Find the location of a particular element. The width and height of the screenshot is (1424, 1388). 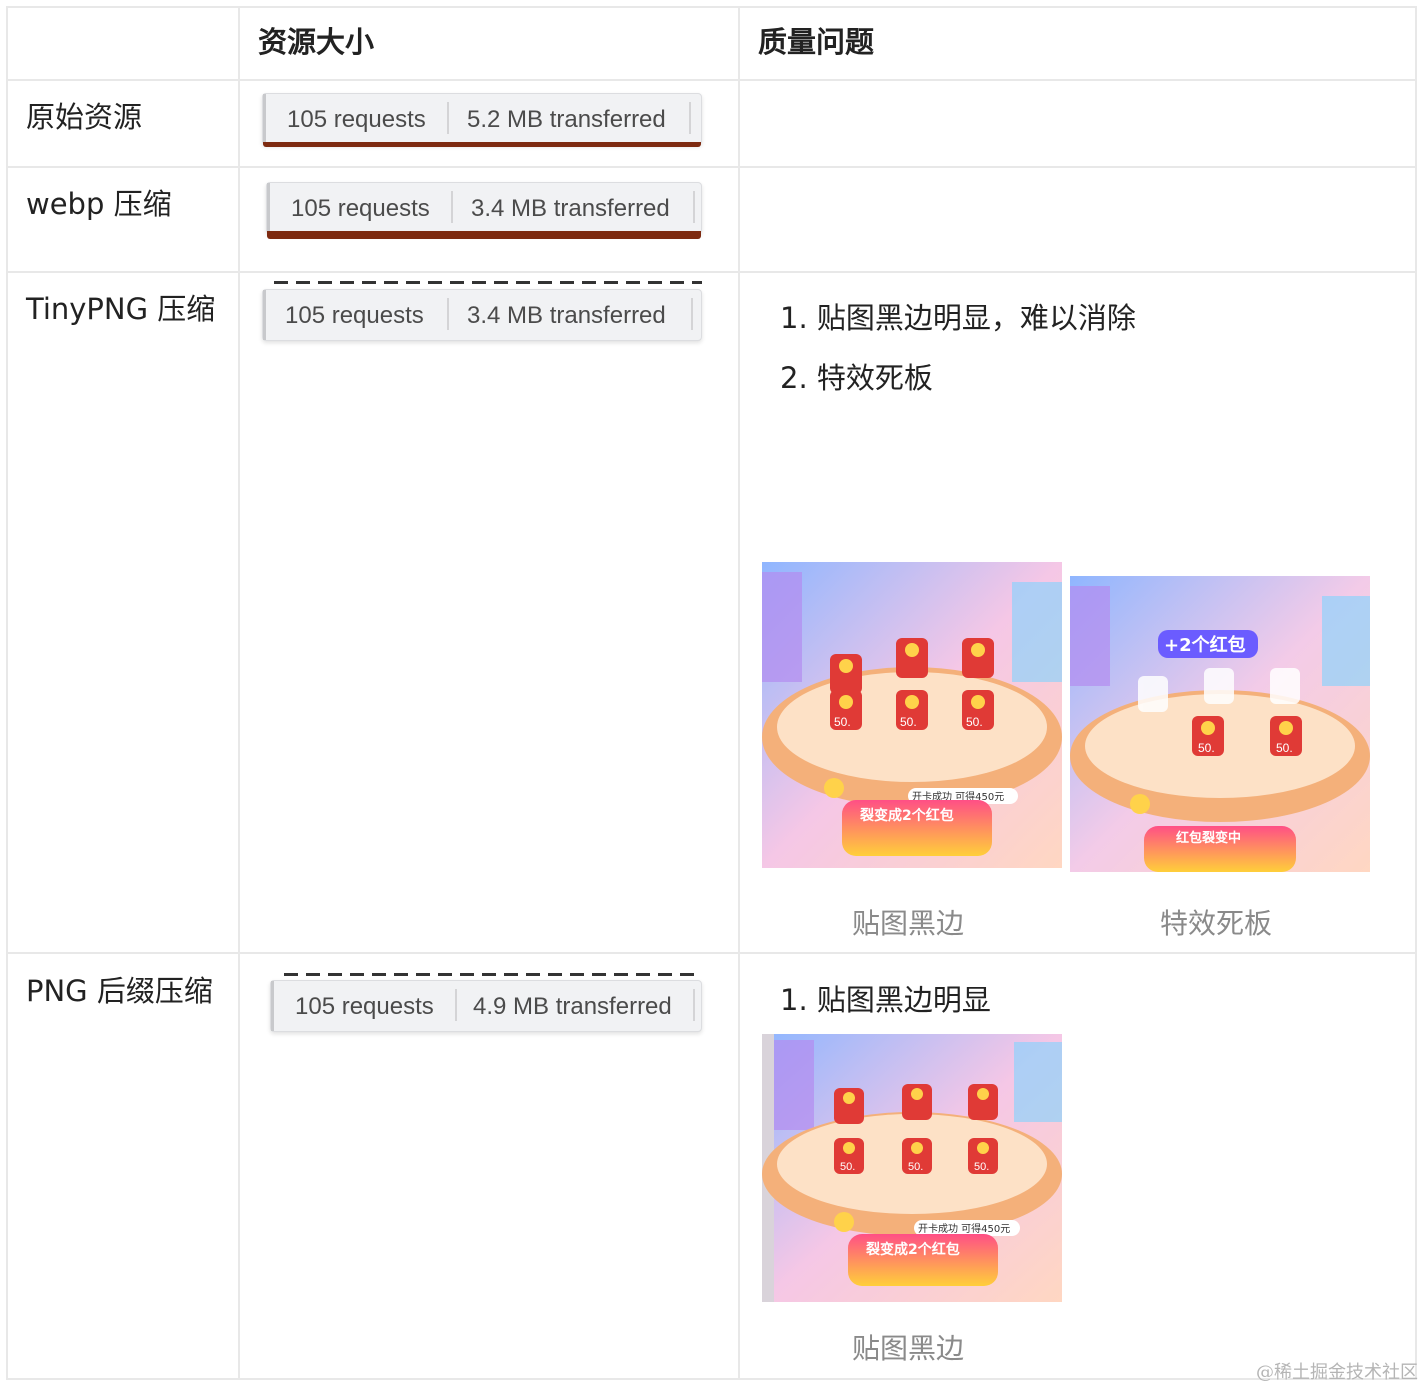

transferred-size: 4.9 MB transferred is located at coordinates (572, 1006).